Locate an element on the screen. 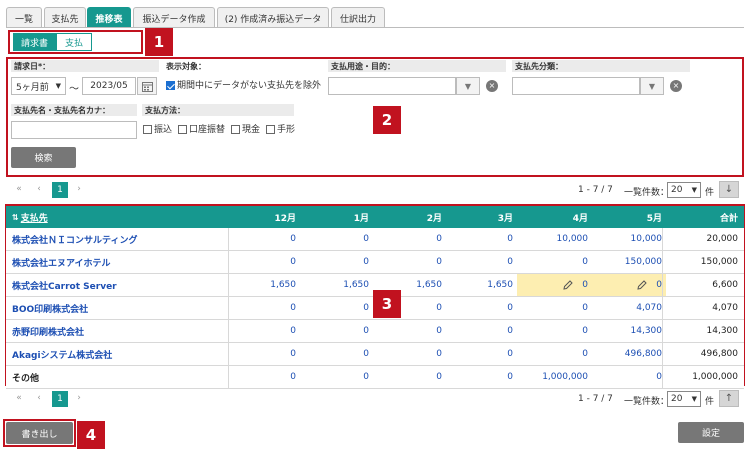 This screenshot has height=452, width=750. month-amount-m12: 1,650 is located at coordinates (263, 285).